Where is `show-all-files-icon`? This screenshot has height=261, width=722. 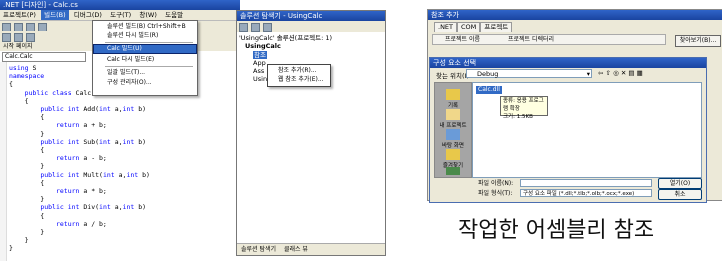 show-all-files-icon is located at coordinates (255, 27).